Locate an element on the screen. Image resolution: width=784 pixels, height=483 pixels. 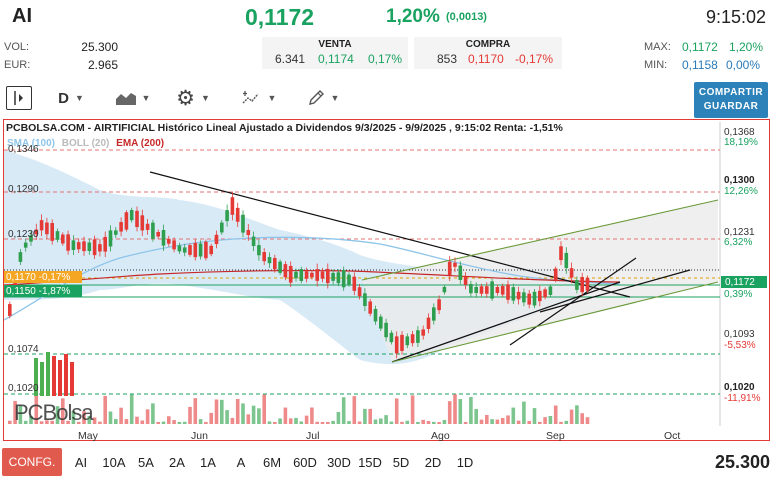
period-5a-button: 5A is located at coordinates (146, 462).